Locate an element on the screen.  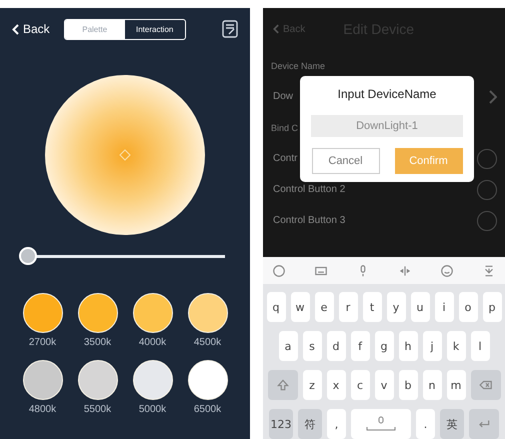
keyboard-key: 符 is located at coordinates (310, 424).